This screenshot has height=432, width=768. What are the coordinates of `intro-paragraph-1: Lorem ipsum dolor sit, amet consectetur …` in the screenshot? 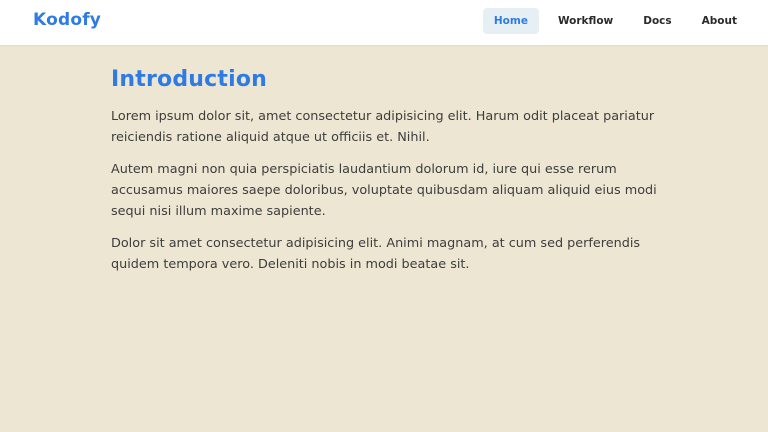 It's located at (383, 127).